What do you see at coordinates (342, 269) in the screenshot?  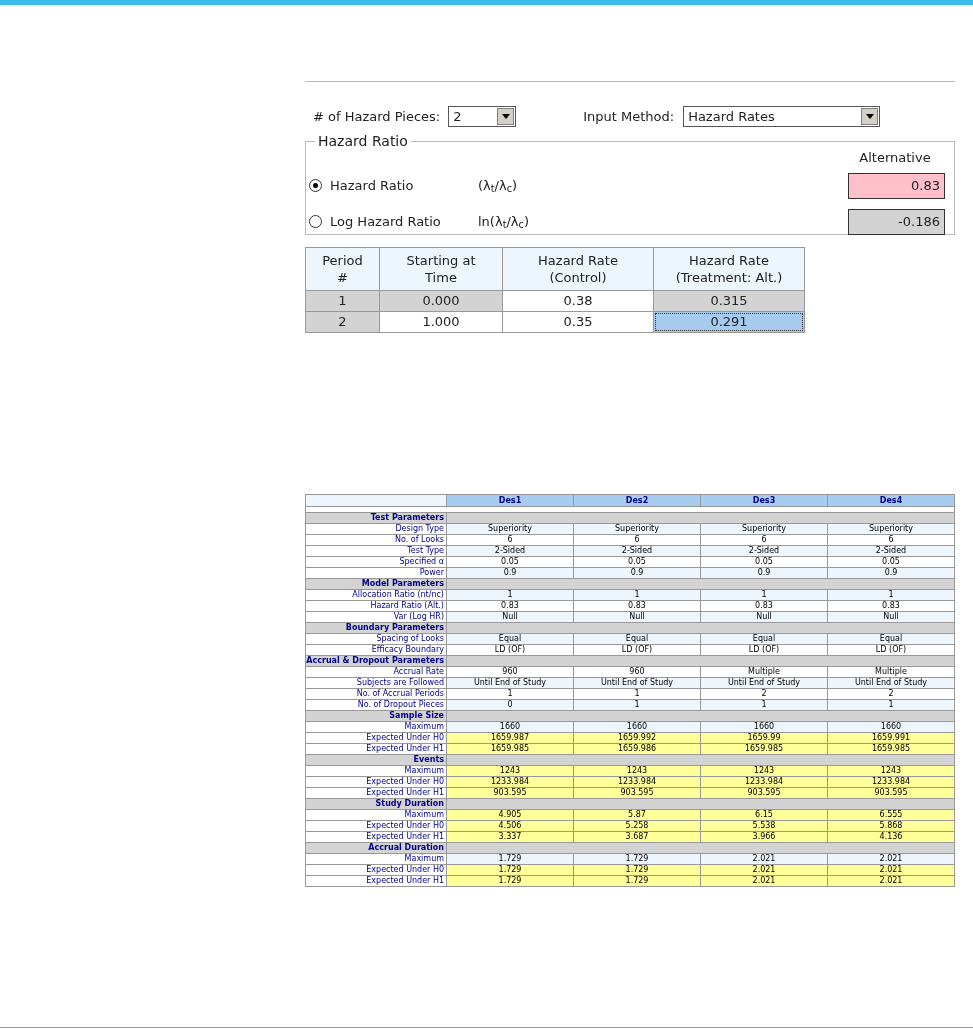 I see `column-header: Period #` at bounding box center [342, 269].